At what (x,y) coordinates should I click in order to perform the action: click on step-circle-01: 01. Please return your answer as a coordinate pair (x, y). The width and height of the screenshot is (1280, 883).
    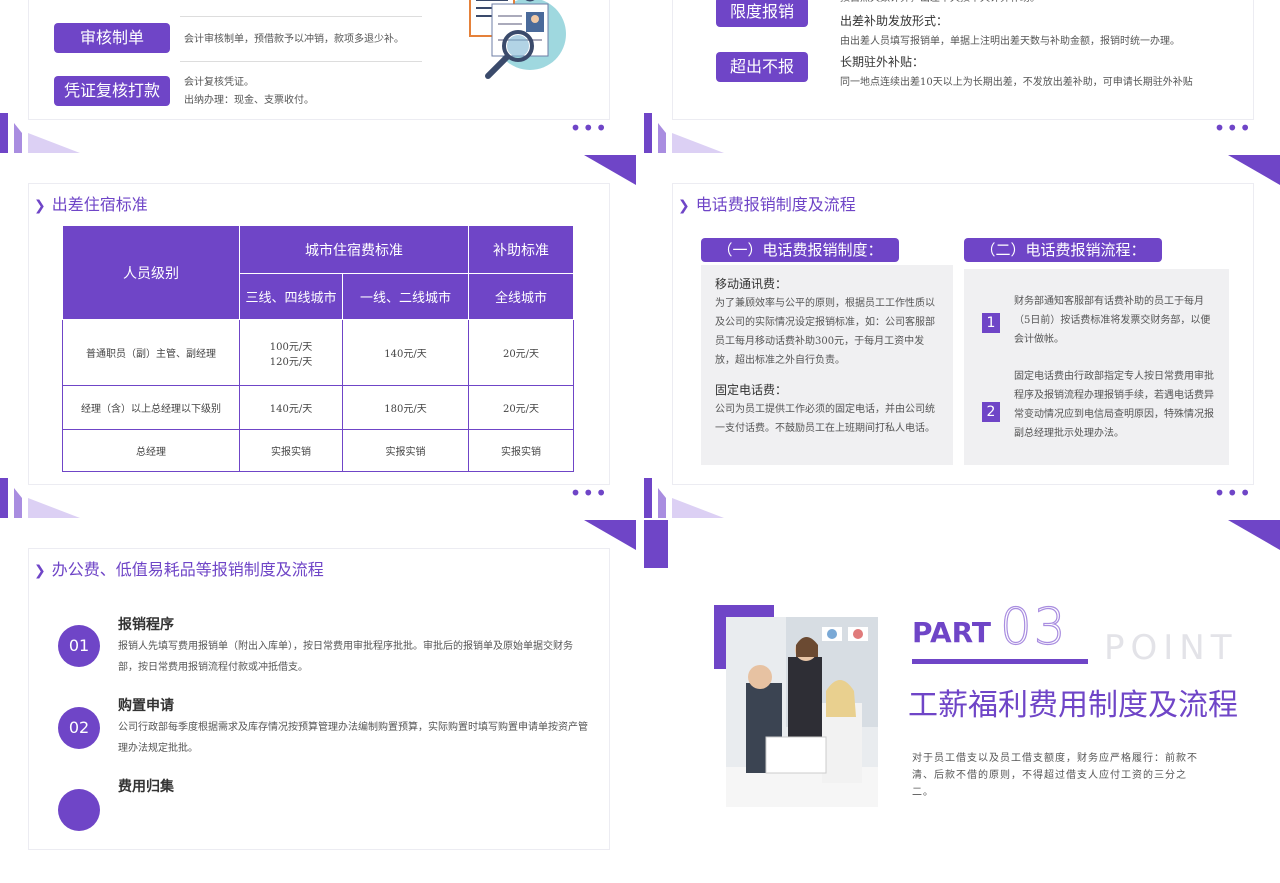
    Looking at the image, I should click on (79, 646).